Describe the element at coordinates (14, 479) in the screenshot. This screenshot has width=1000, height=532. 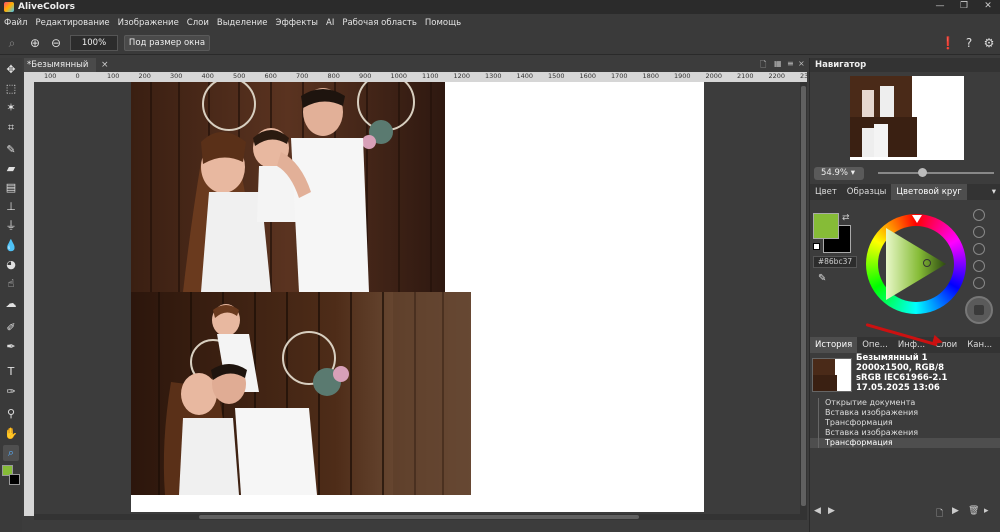
I see `background-color-swatch` at that location.